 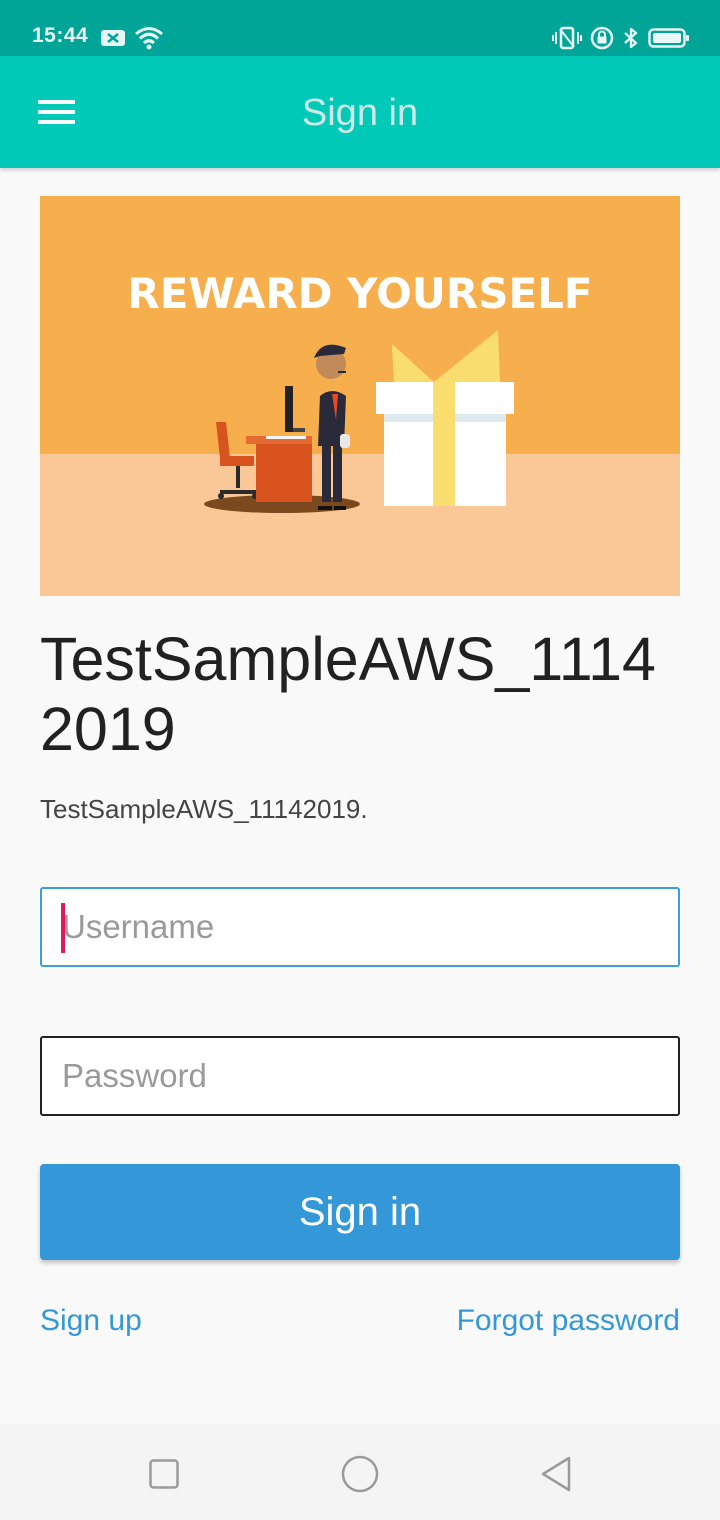 I want to click on tenant-subtitle: TestSampleAWS_11142019., so click(x=204, y=809).